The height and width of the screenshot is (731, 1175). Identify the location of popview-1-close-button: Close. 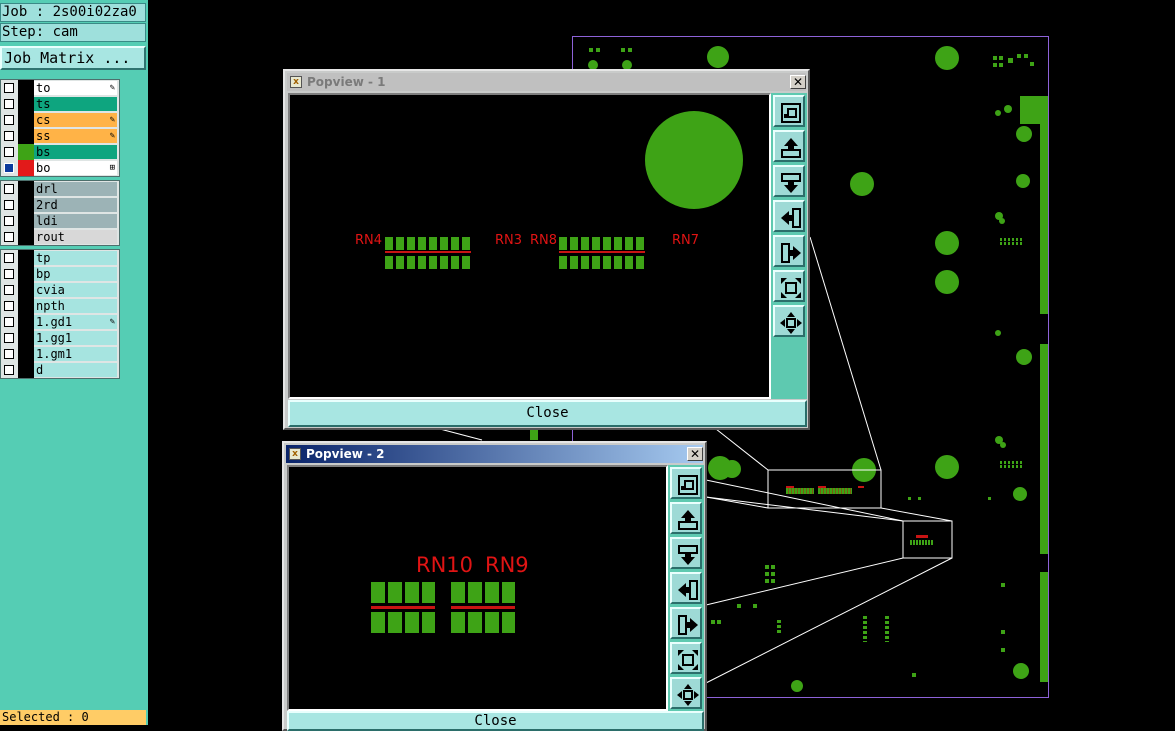
(547, 413).